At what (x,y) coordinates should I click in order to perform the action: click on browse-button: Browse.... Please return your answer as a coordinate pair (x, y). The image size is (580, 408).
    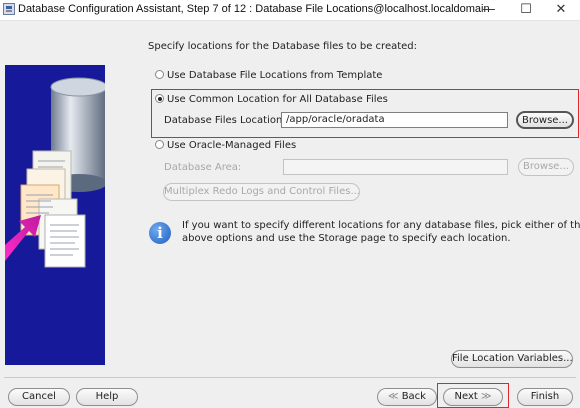
    Looking at the image, I should click on (545, 120).